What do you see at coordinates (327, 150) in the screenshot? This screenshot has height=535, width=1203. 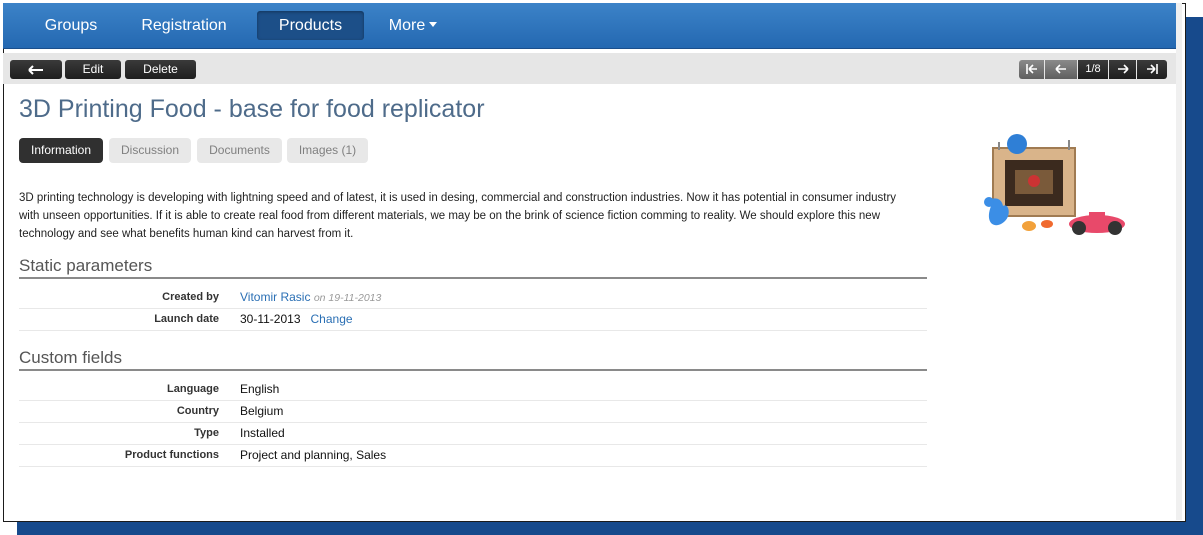 I see `tab-images: Images (1)` at bounding box center [327, 150].